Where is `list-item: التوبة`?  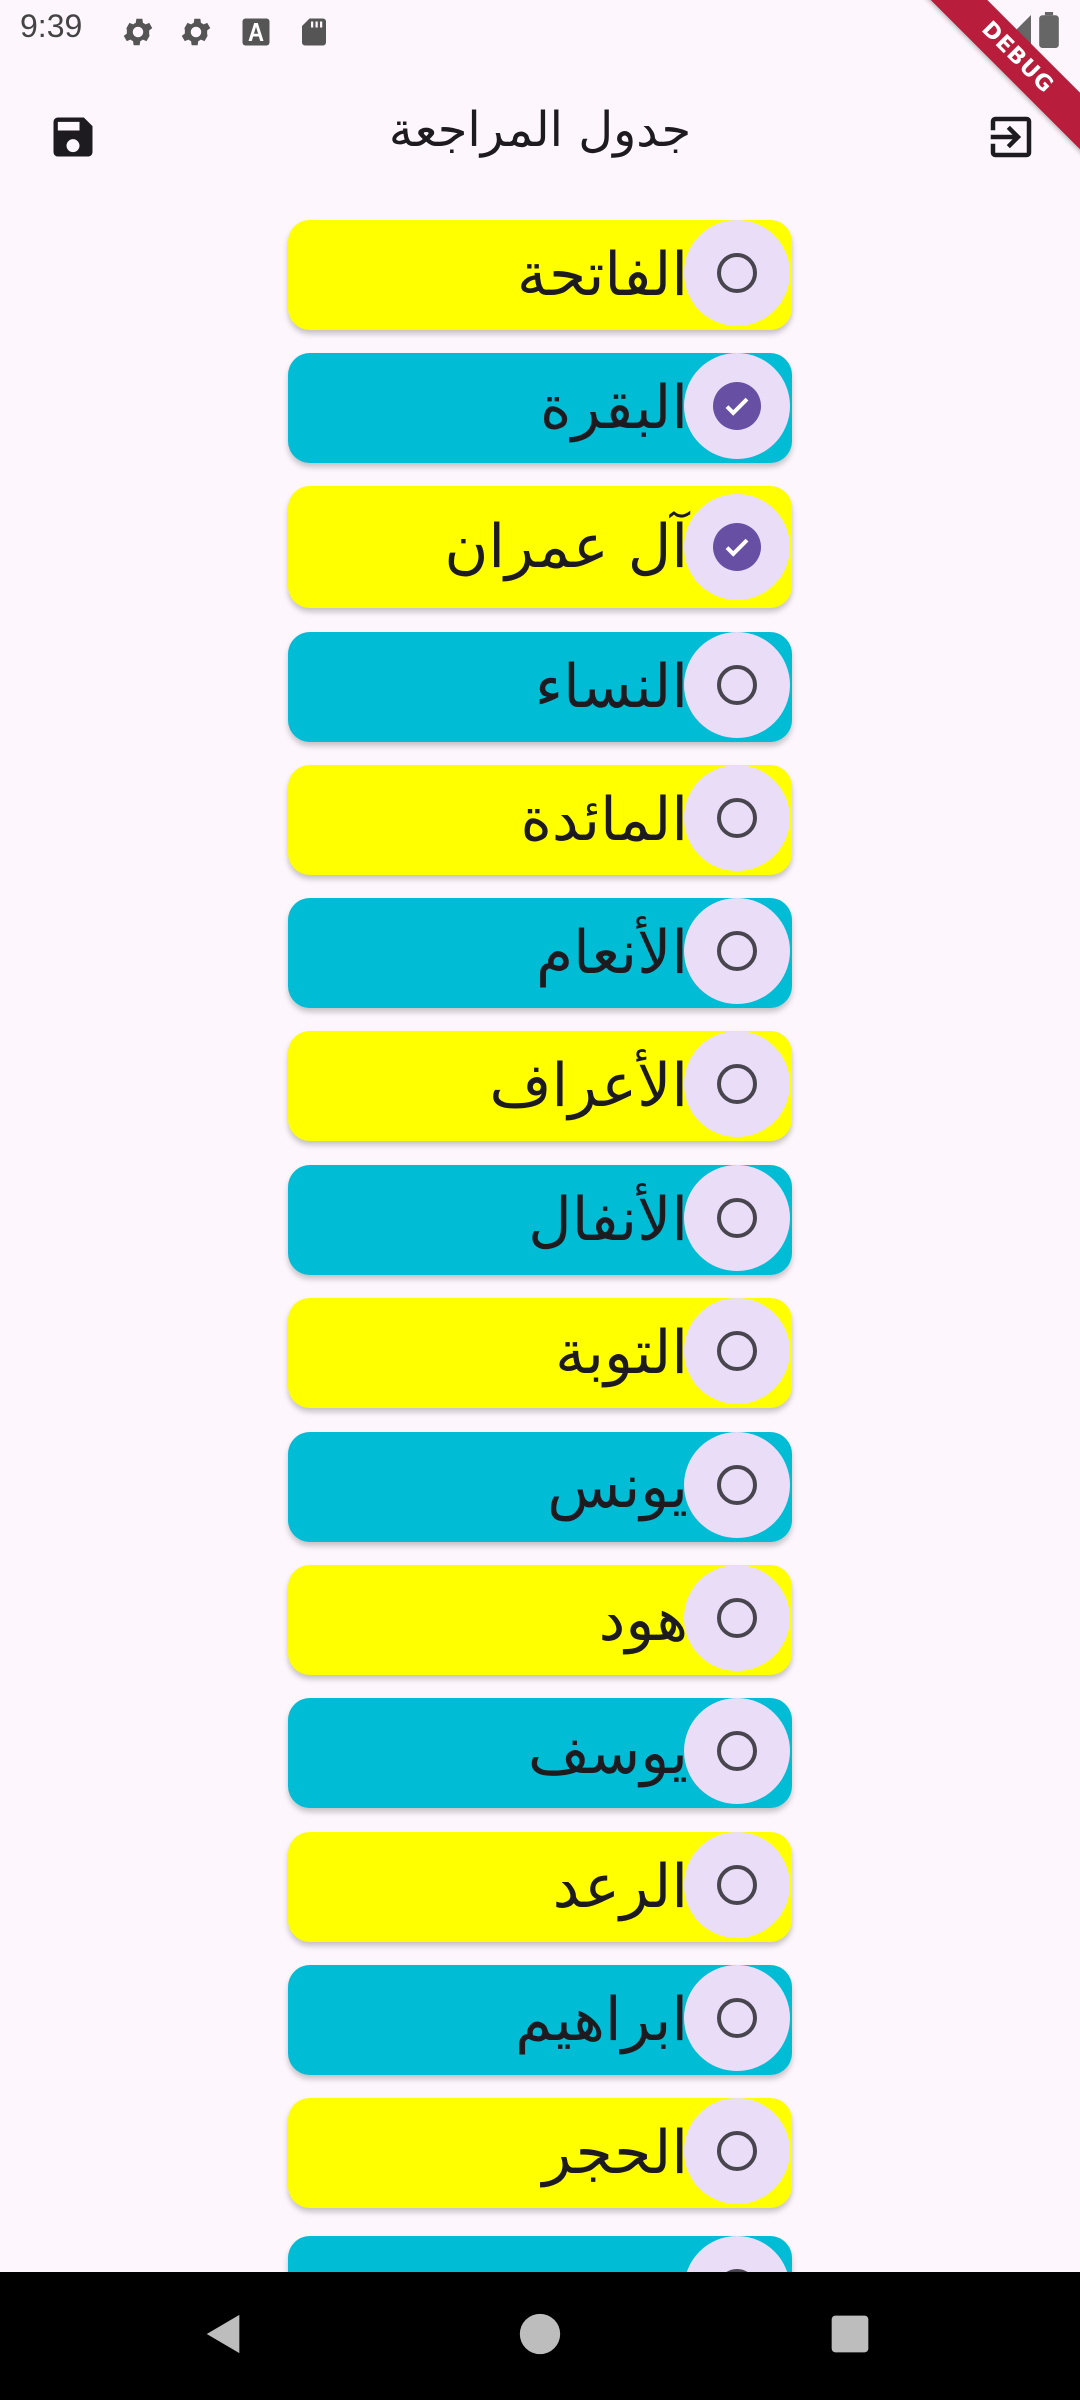
list-item: التوبة is located at coordinates (540, 1353).